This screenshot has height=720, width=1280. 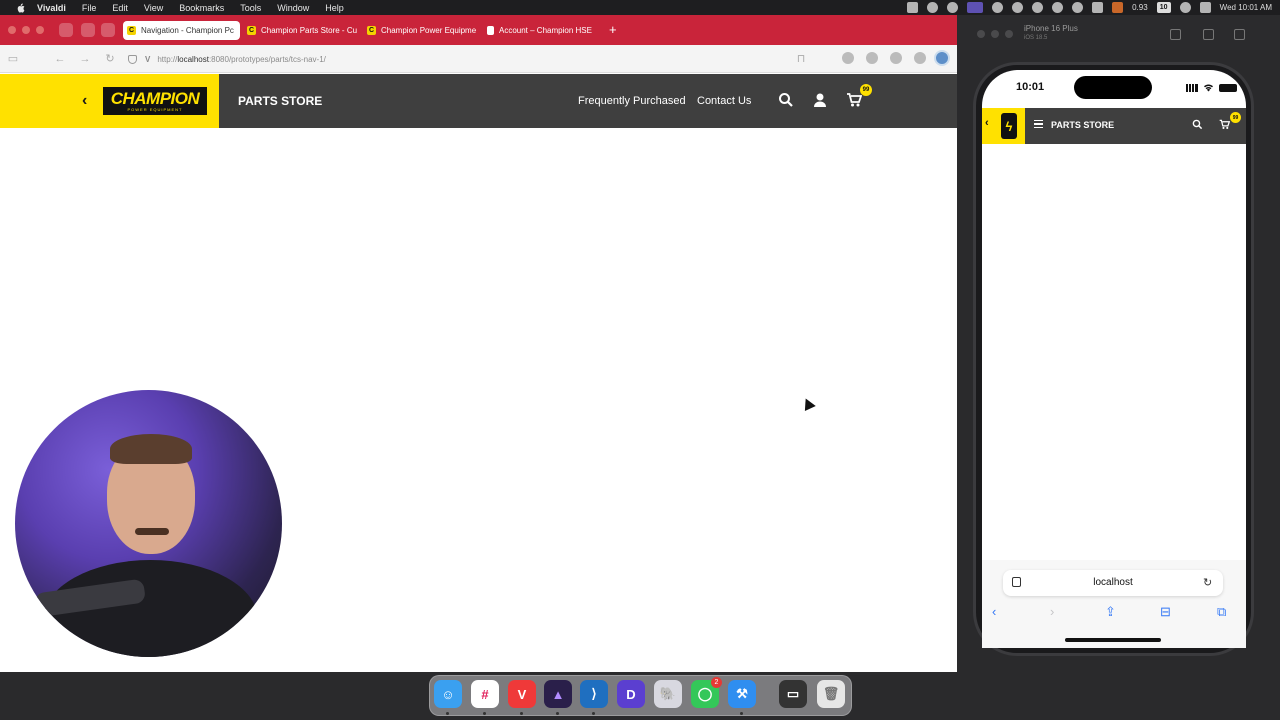 What do you see at coordinates (975, 7) in the screenshot?
I see `screen-record-icon` at bounding box center [975, 7].